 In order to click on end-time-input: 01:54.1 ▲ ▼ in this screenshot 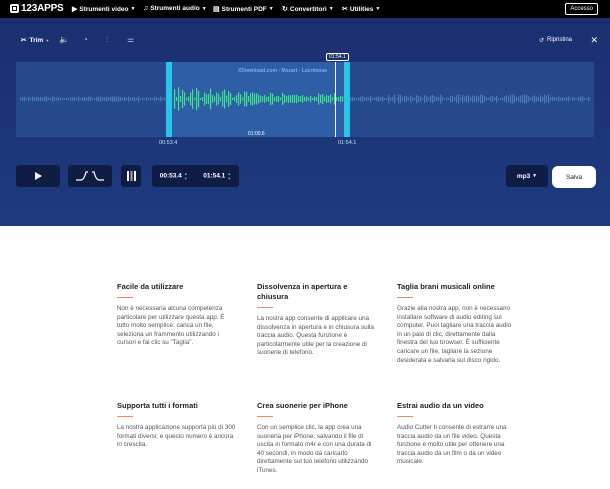, I will do `click(217, 176)`.